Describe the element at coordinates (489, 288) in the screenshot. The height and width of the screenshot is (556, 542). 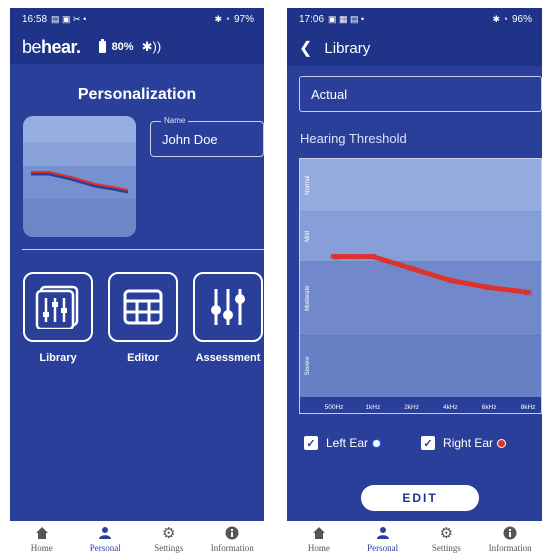
I see `data-label: 54` at that location.